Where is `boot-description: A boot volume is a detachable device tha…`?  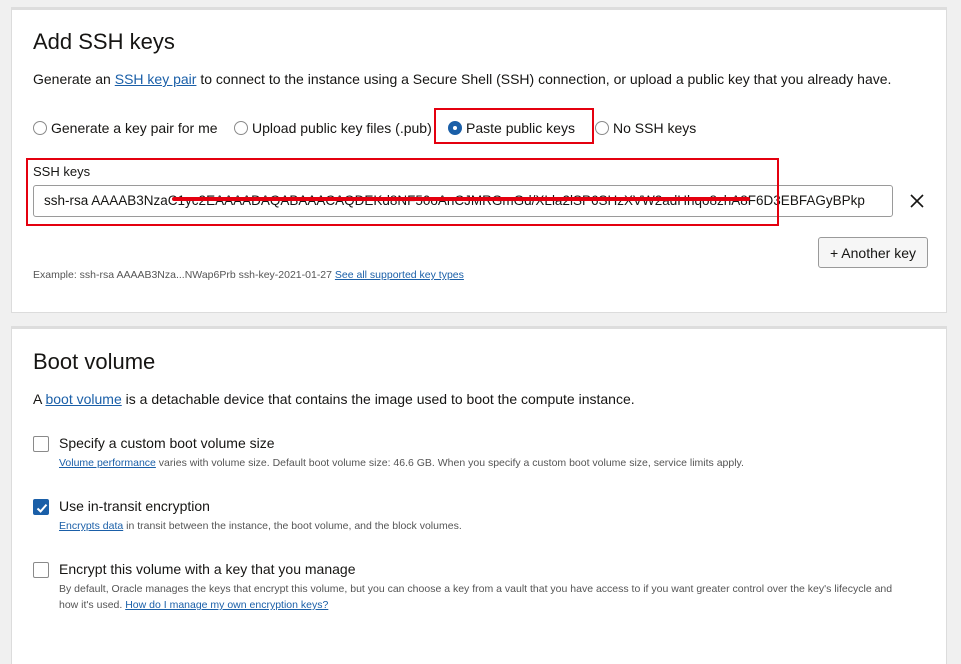 boot-description: A boot volume is a detachable device tha… is located at coordinates (334, 399).